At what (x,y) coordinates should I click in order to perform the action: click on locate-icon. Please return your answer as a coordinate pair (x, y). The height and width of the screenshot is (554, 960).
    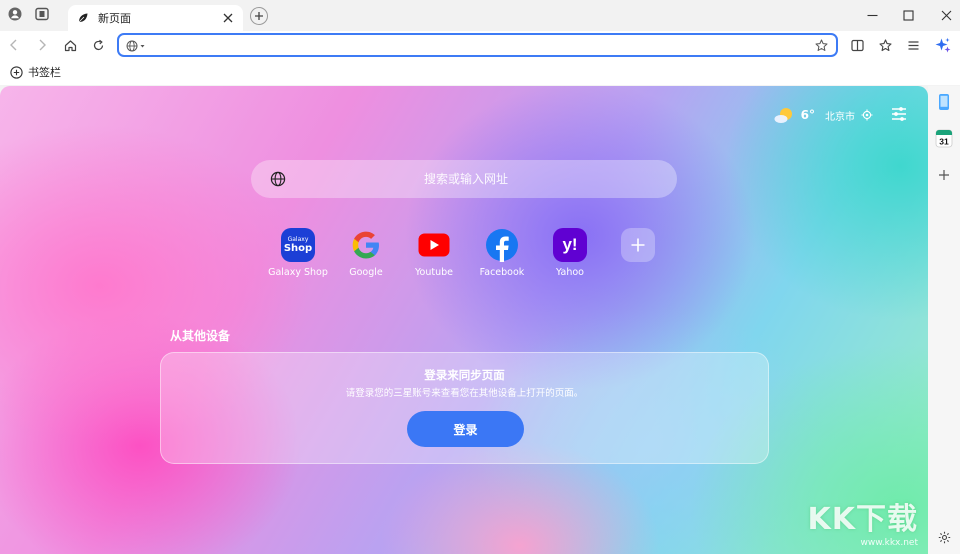
    Looking at the image, I should click on (867, 115).